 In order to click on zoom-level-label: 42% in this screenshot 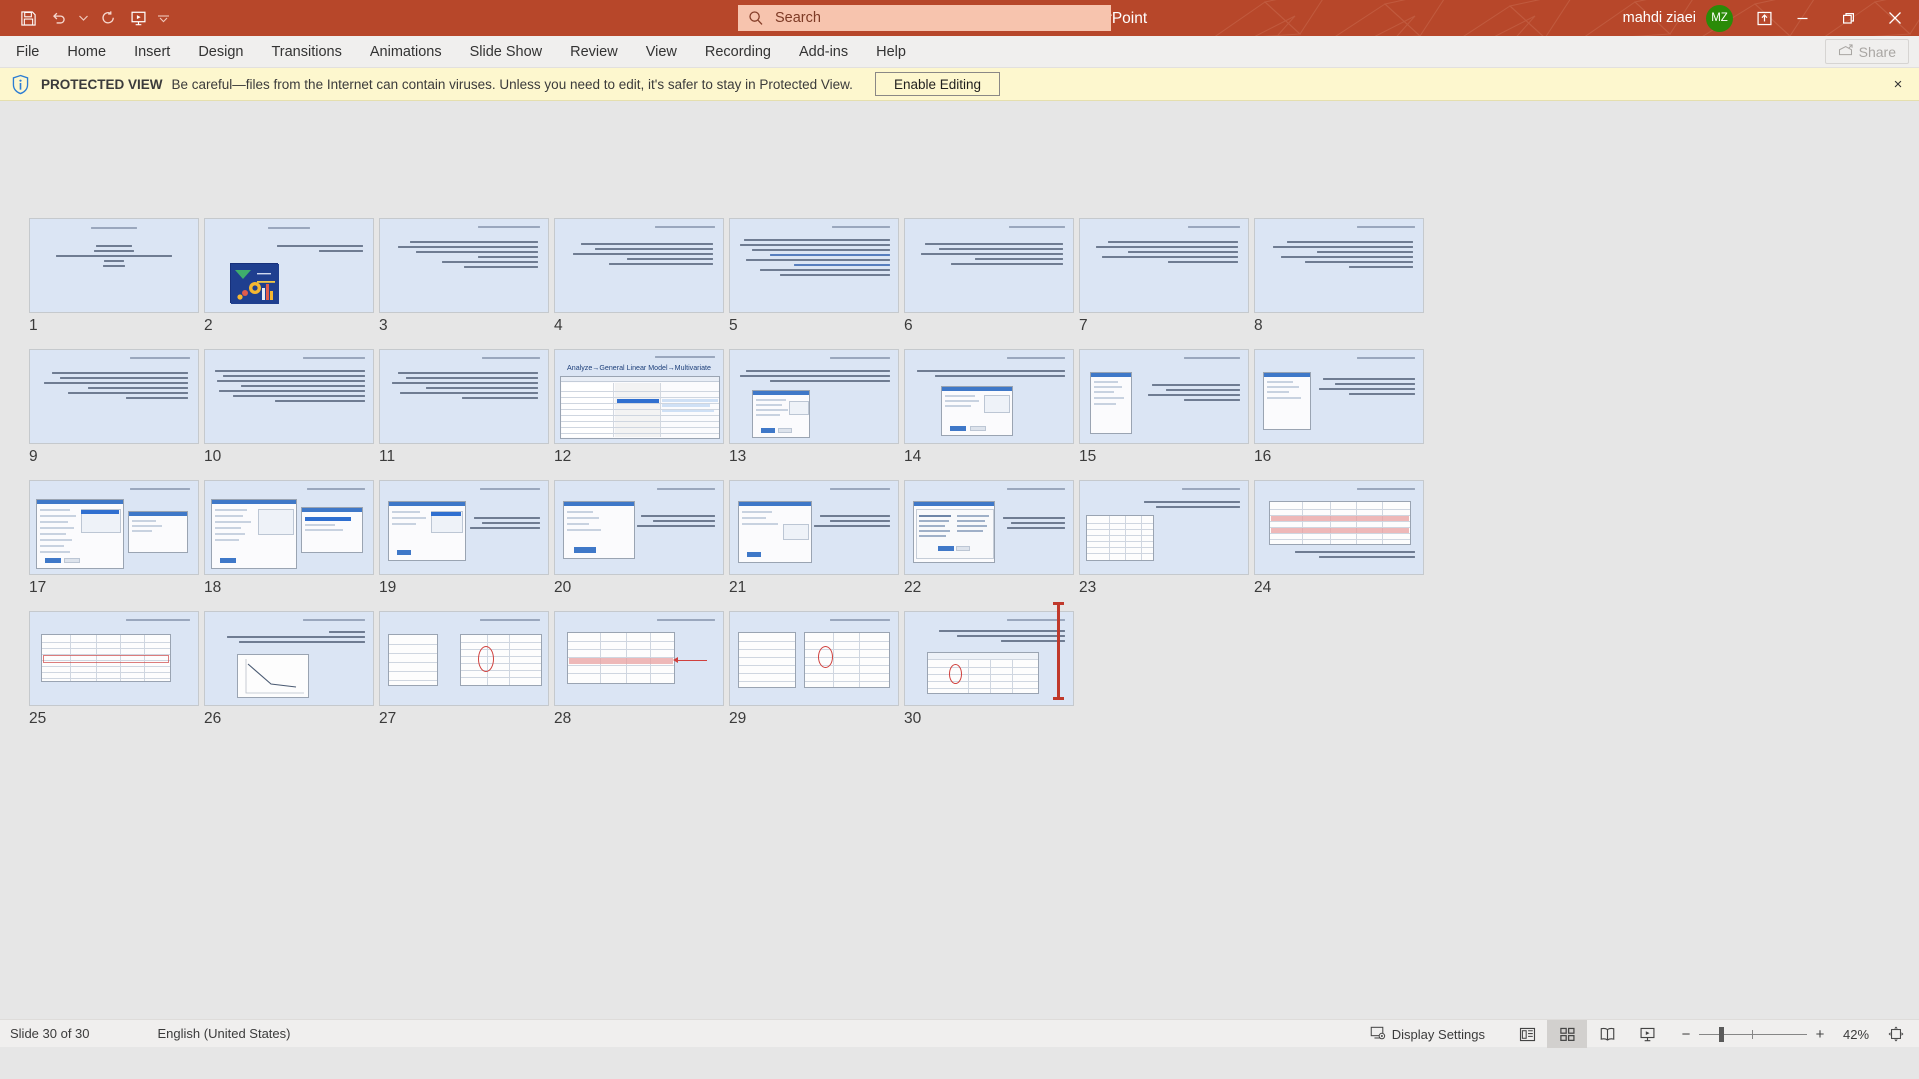, I will do `click(1856, 1034)`.